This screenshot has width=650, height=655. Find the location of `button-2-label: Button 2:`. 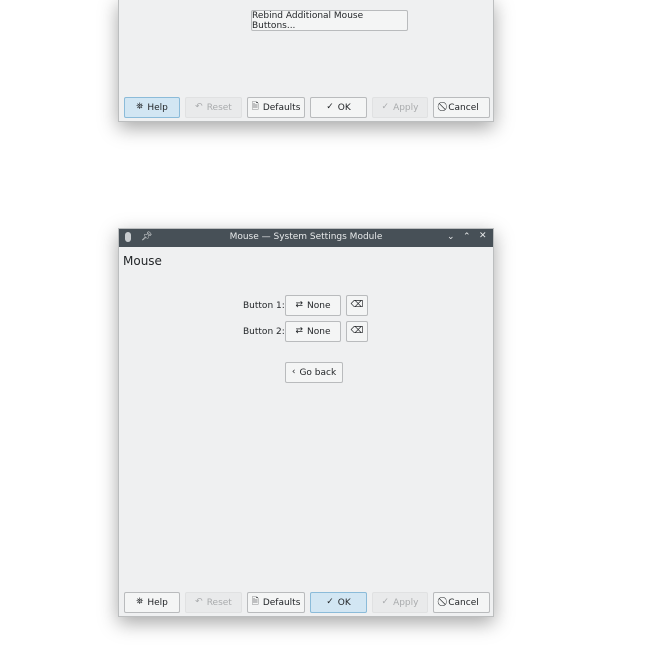

button-2-label: Button 2: is located at coordinates (264, 332).